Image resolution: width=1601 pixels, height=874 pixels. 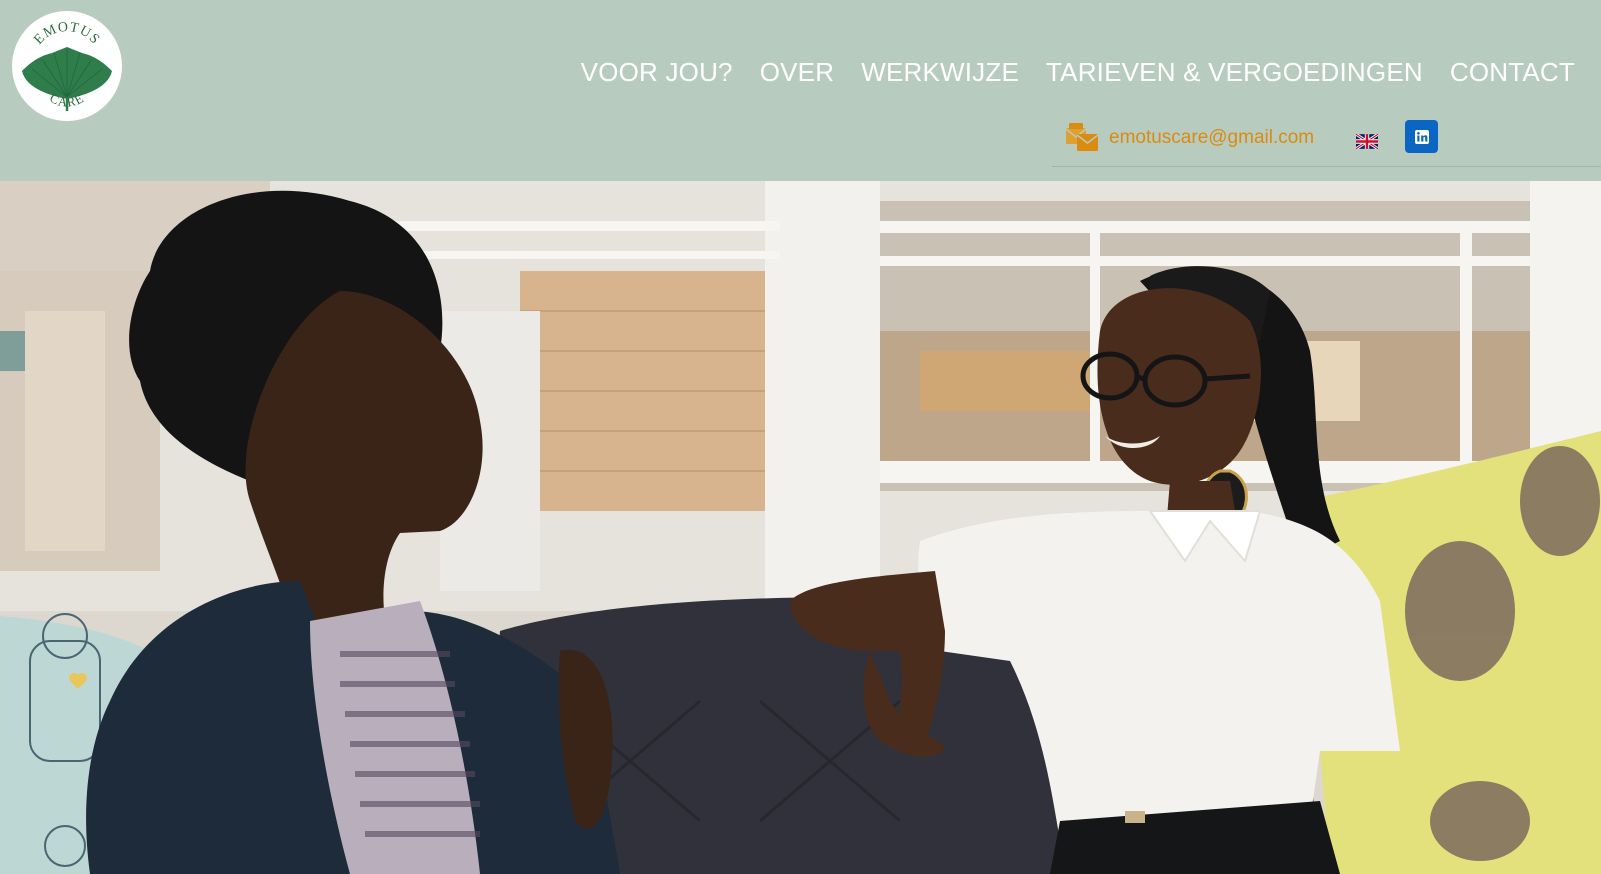 I want to click on contact-email: emotuscare@gmail.com, so click(x=1189, y=138).